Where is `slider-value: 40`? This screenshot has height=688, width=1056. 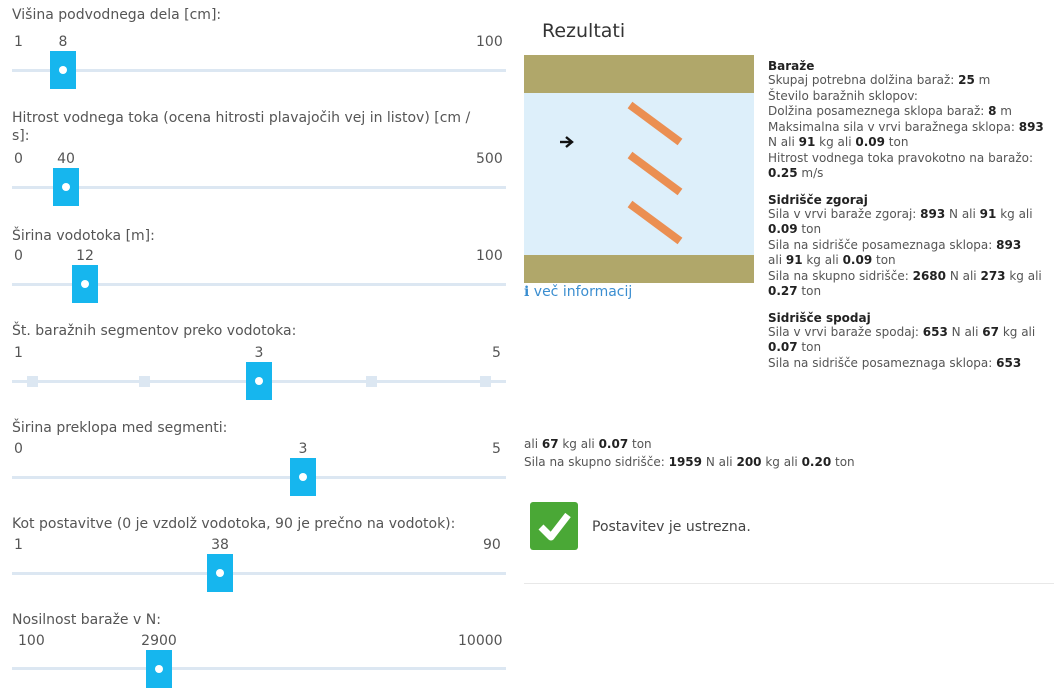
slider-value: 40 is located at coordinates (66, 159).